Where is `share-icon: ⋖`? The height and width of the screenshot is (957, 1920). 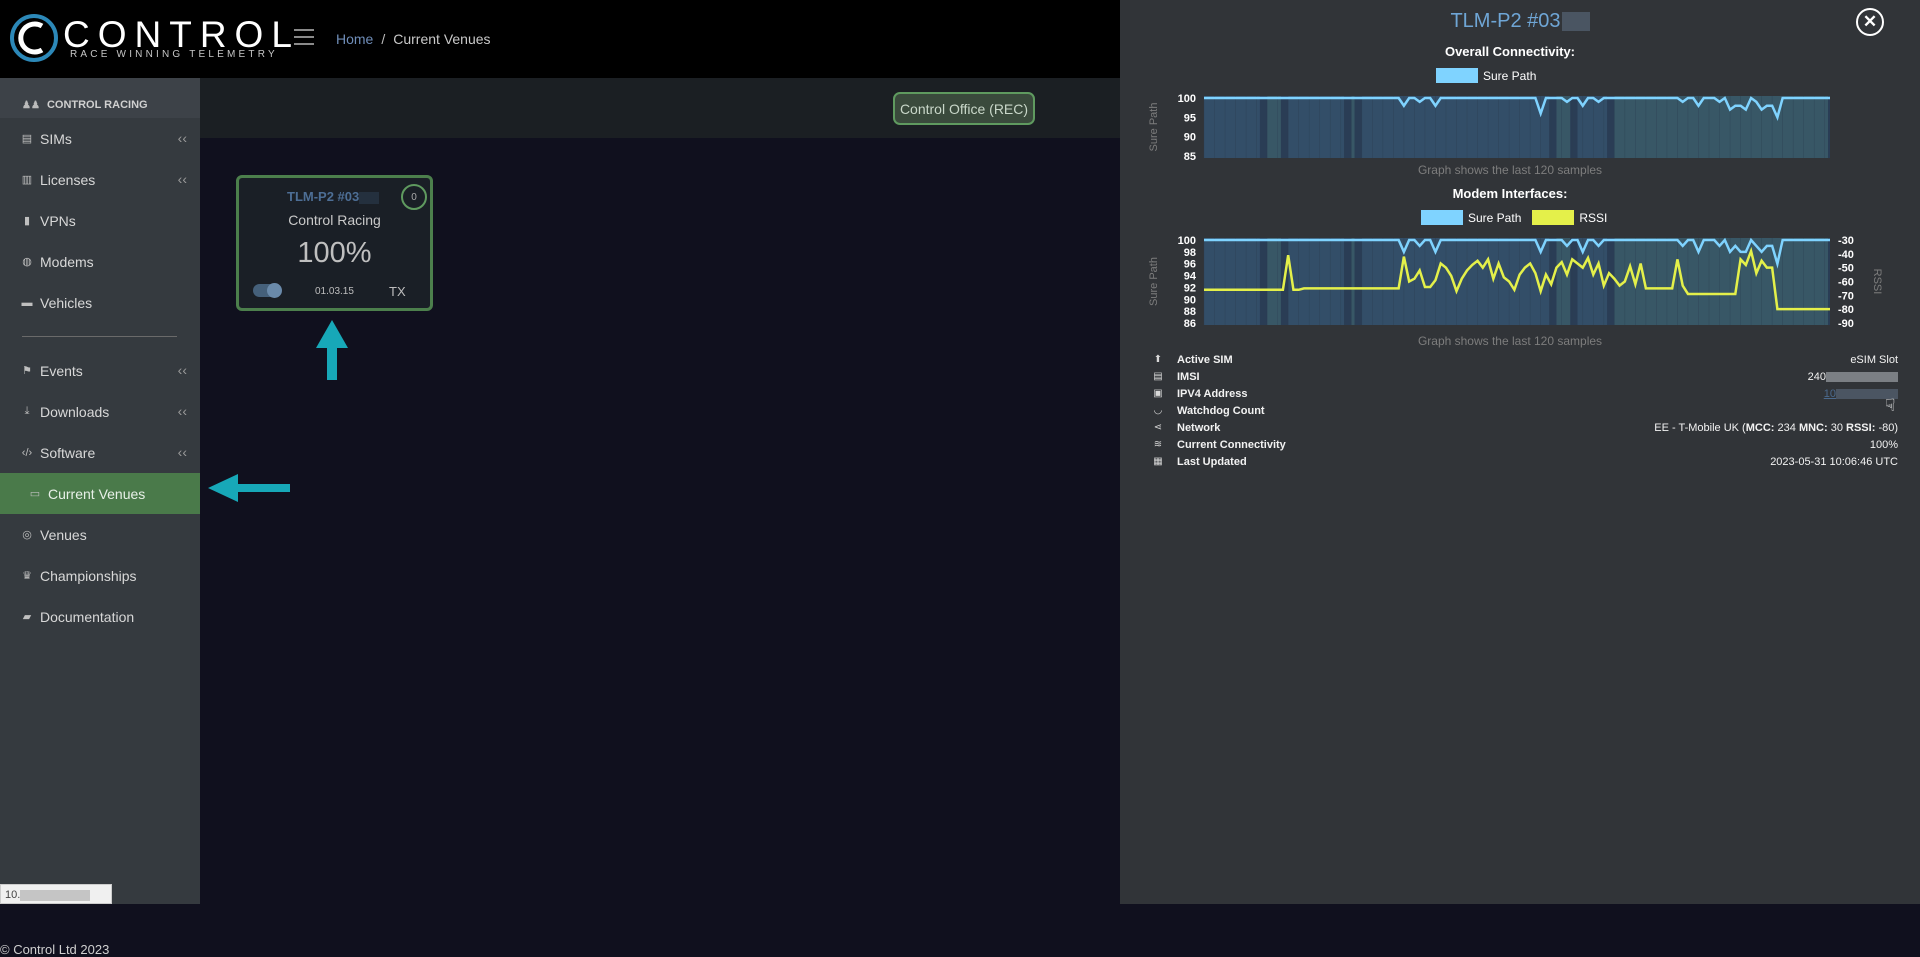
share-icon: ⋖ is located at coordinates (1158, 427).